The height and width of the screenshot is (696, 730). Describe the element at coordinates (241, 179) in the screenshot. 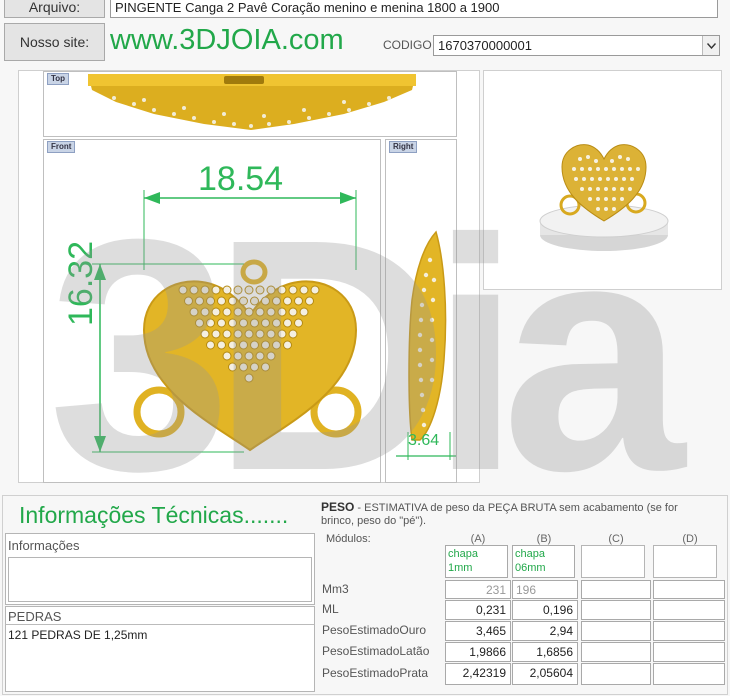

I see `width-dimension: 18.54` at that location.